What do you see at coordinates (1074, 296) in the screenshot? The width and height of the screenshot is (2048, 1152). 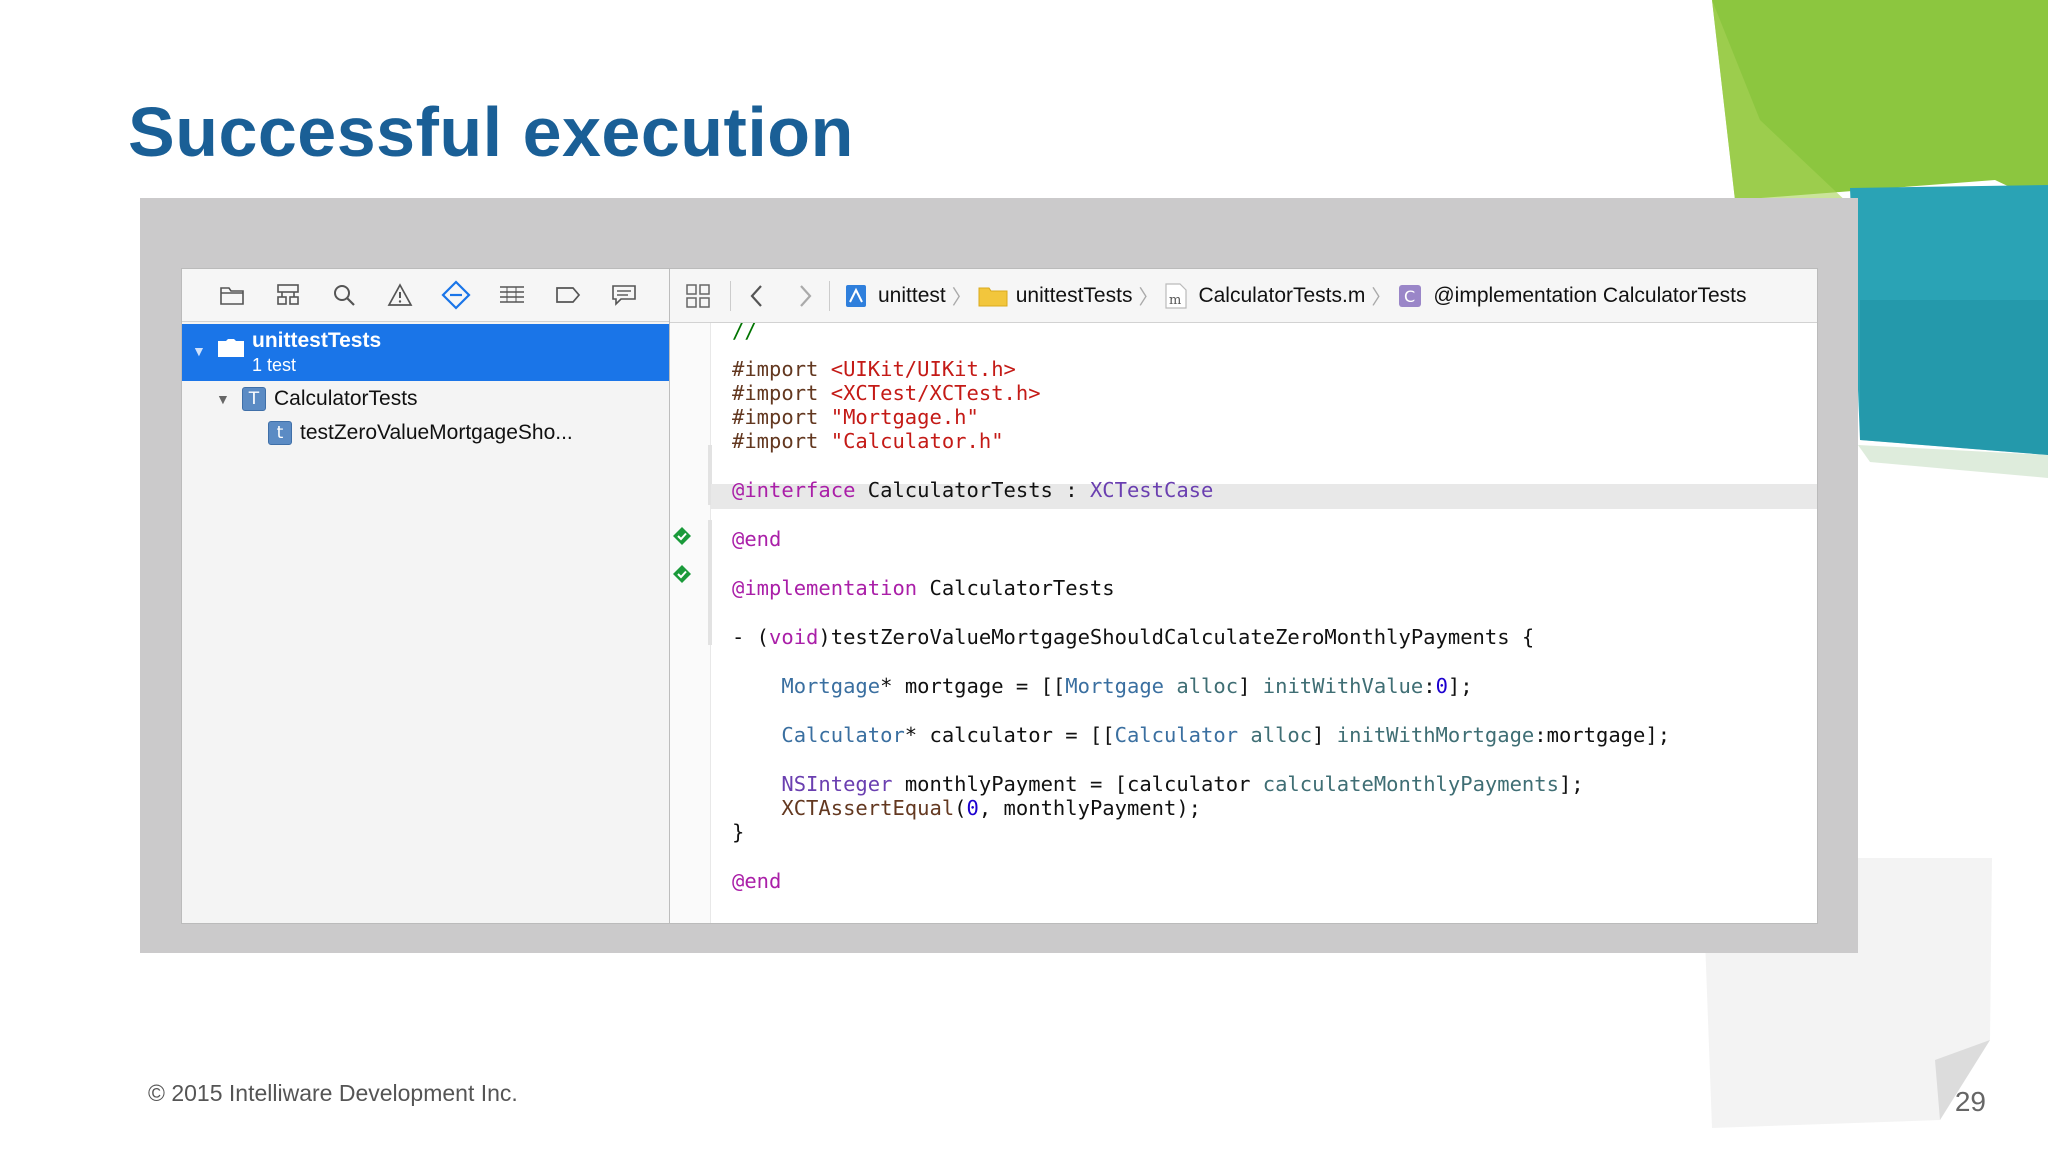 I see `jump-bar-group: unittestTests` at bounding box center [1074, 296].